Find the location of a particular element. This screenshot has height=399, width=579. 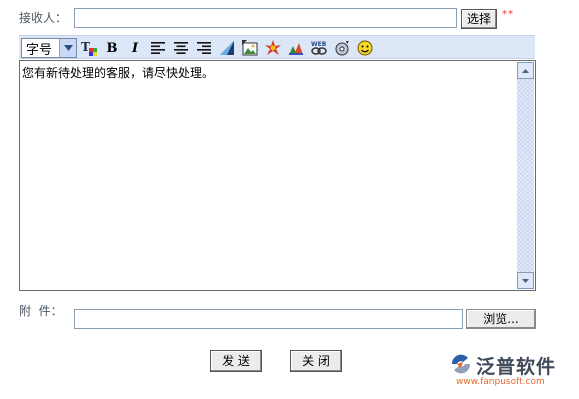

scroll-down-button is located at coordinates (525, 280).